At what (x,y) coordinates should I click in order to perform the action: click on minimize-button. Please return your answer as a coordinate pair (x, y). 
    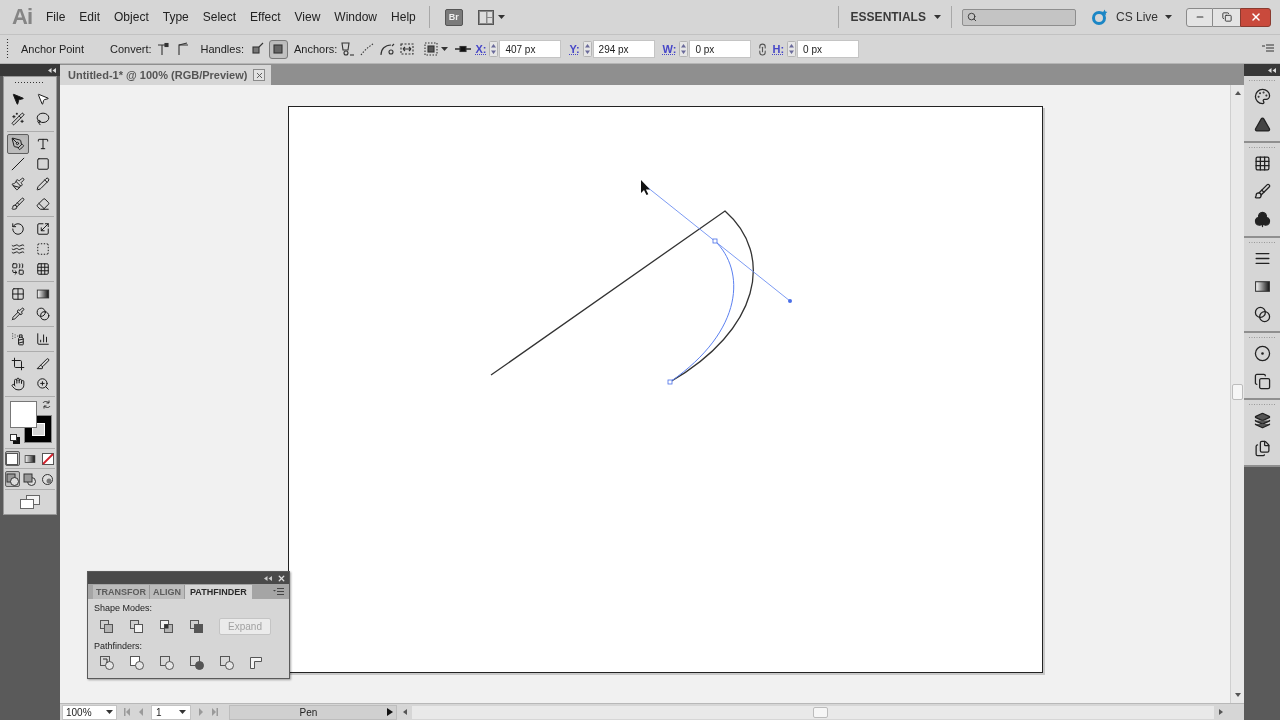
    Looking at the image, I should click on (1199, 17).